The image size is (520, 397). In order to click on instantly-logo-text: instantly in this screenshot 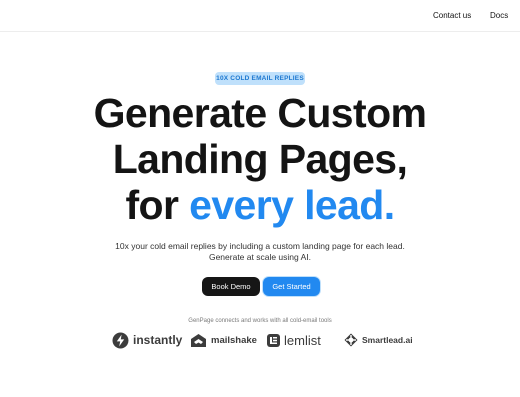, I will do `click(158, 340)`.